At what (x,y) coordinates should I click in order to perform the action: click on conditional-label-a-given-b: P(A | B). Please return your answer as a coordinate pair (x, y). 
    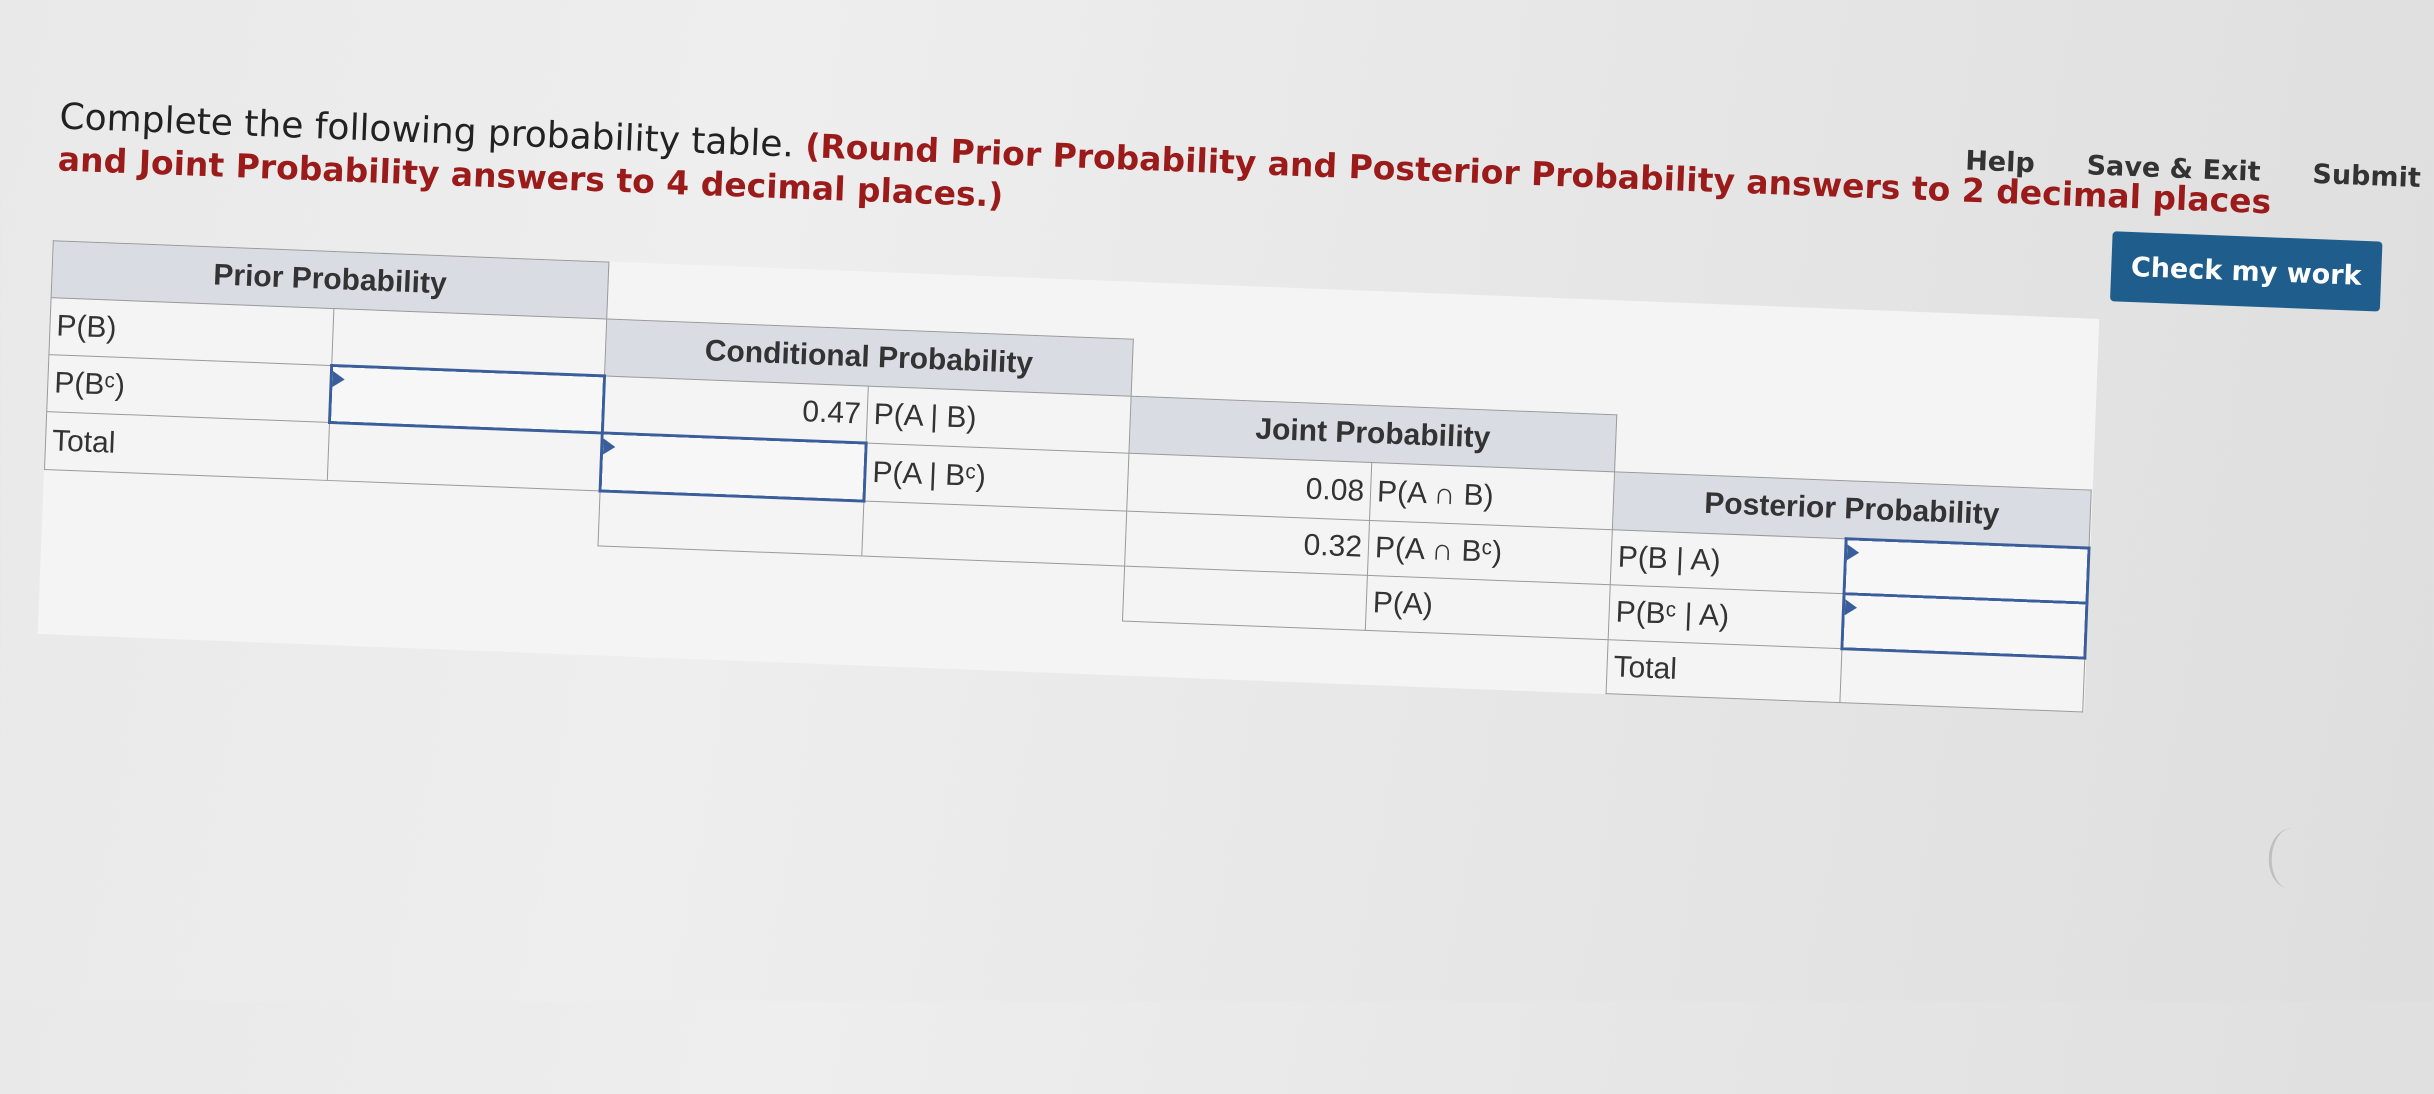
    Looking at the image, I should click on (999, 420).